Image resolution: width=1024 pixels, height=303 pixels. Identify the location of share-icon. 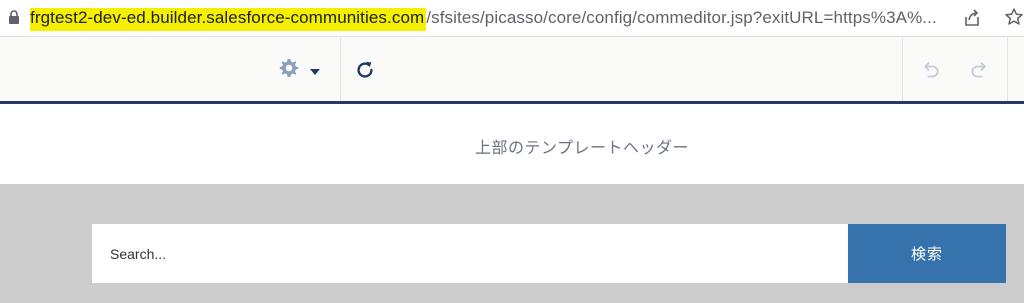
(972, 20).